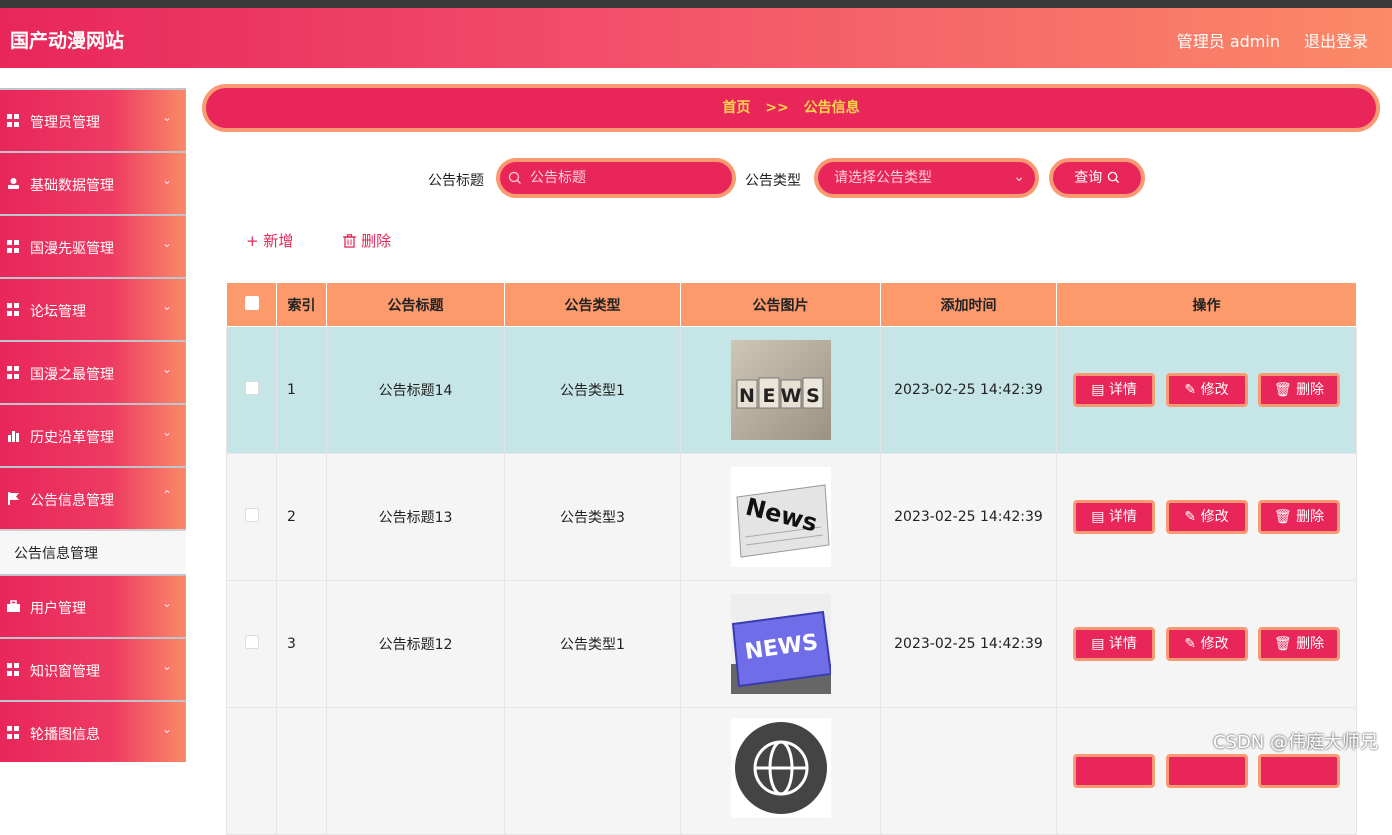 This screenshot has height=835, width=1392. What do you see at coordinates (167, 495) in the screenshot?
I see `chevron-up-icon: ⌃` at bounding box center [167, 495].